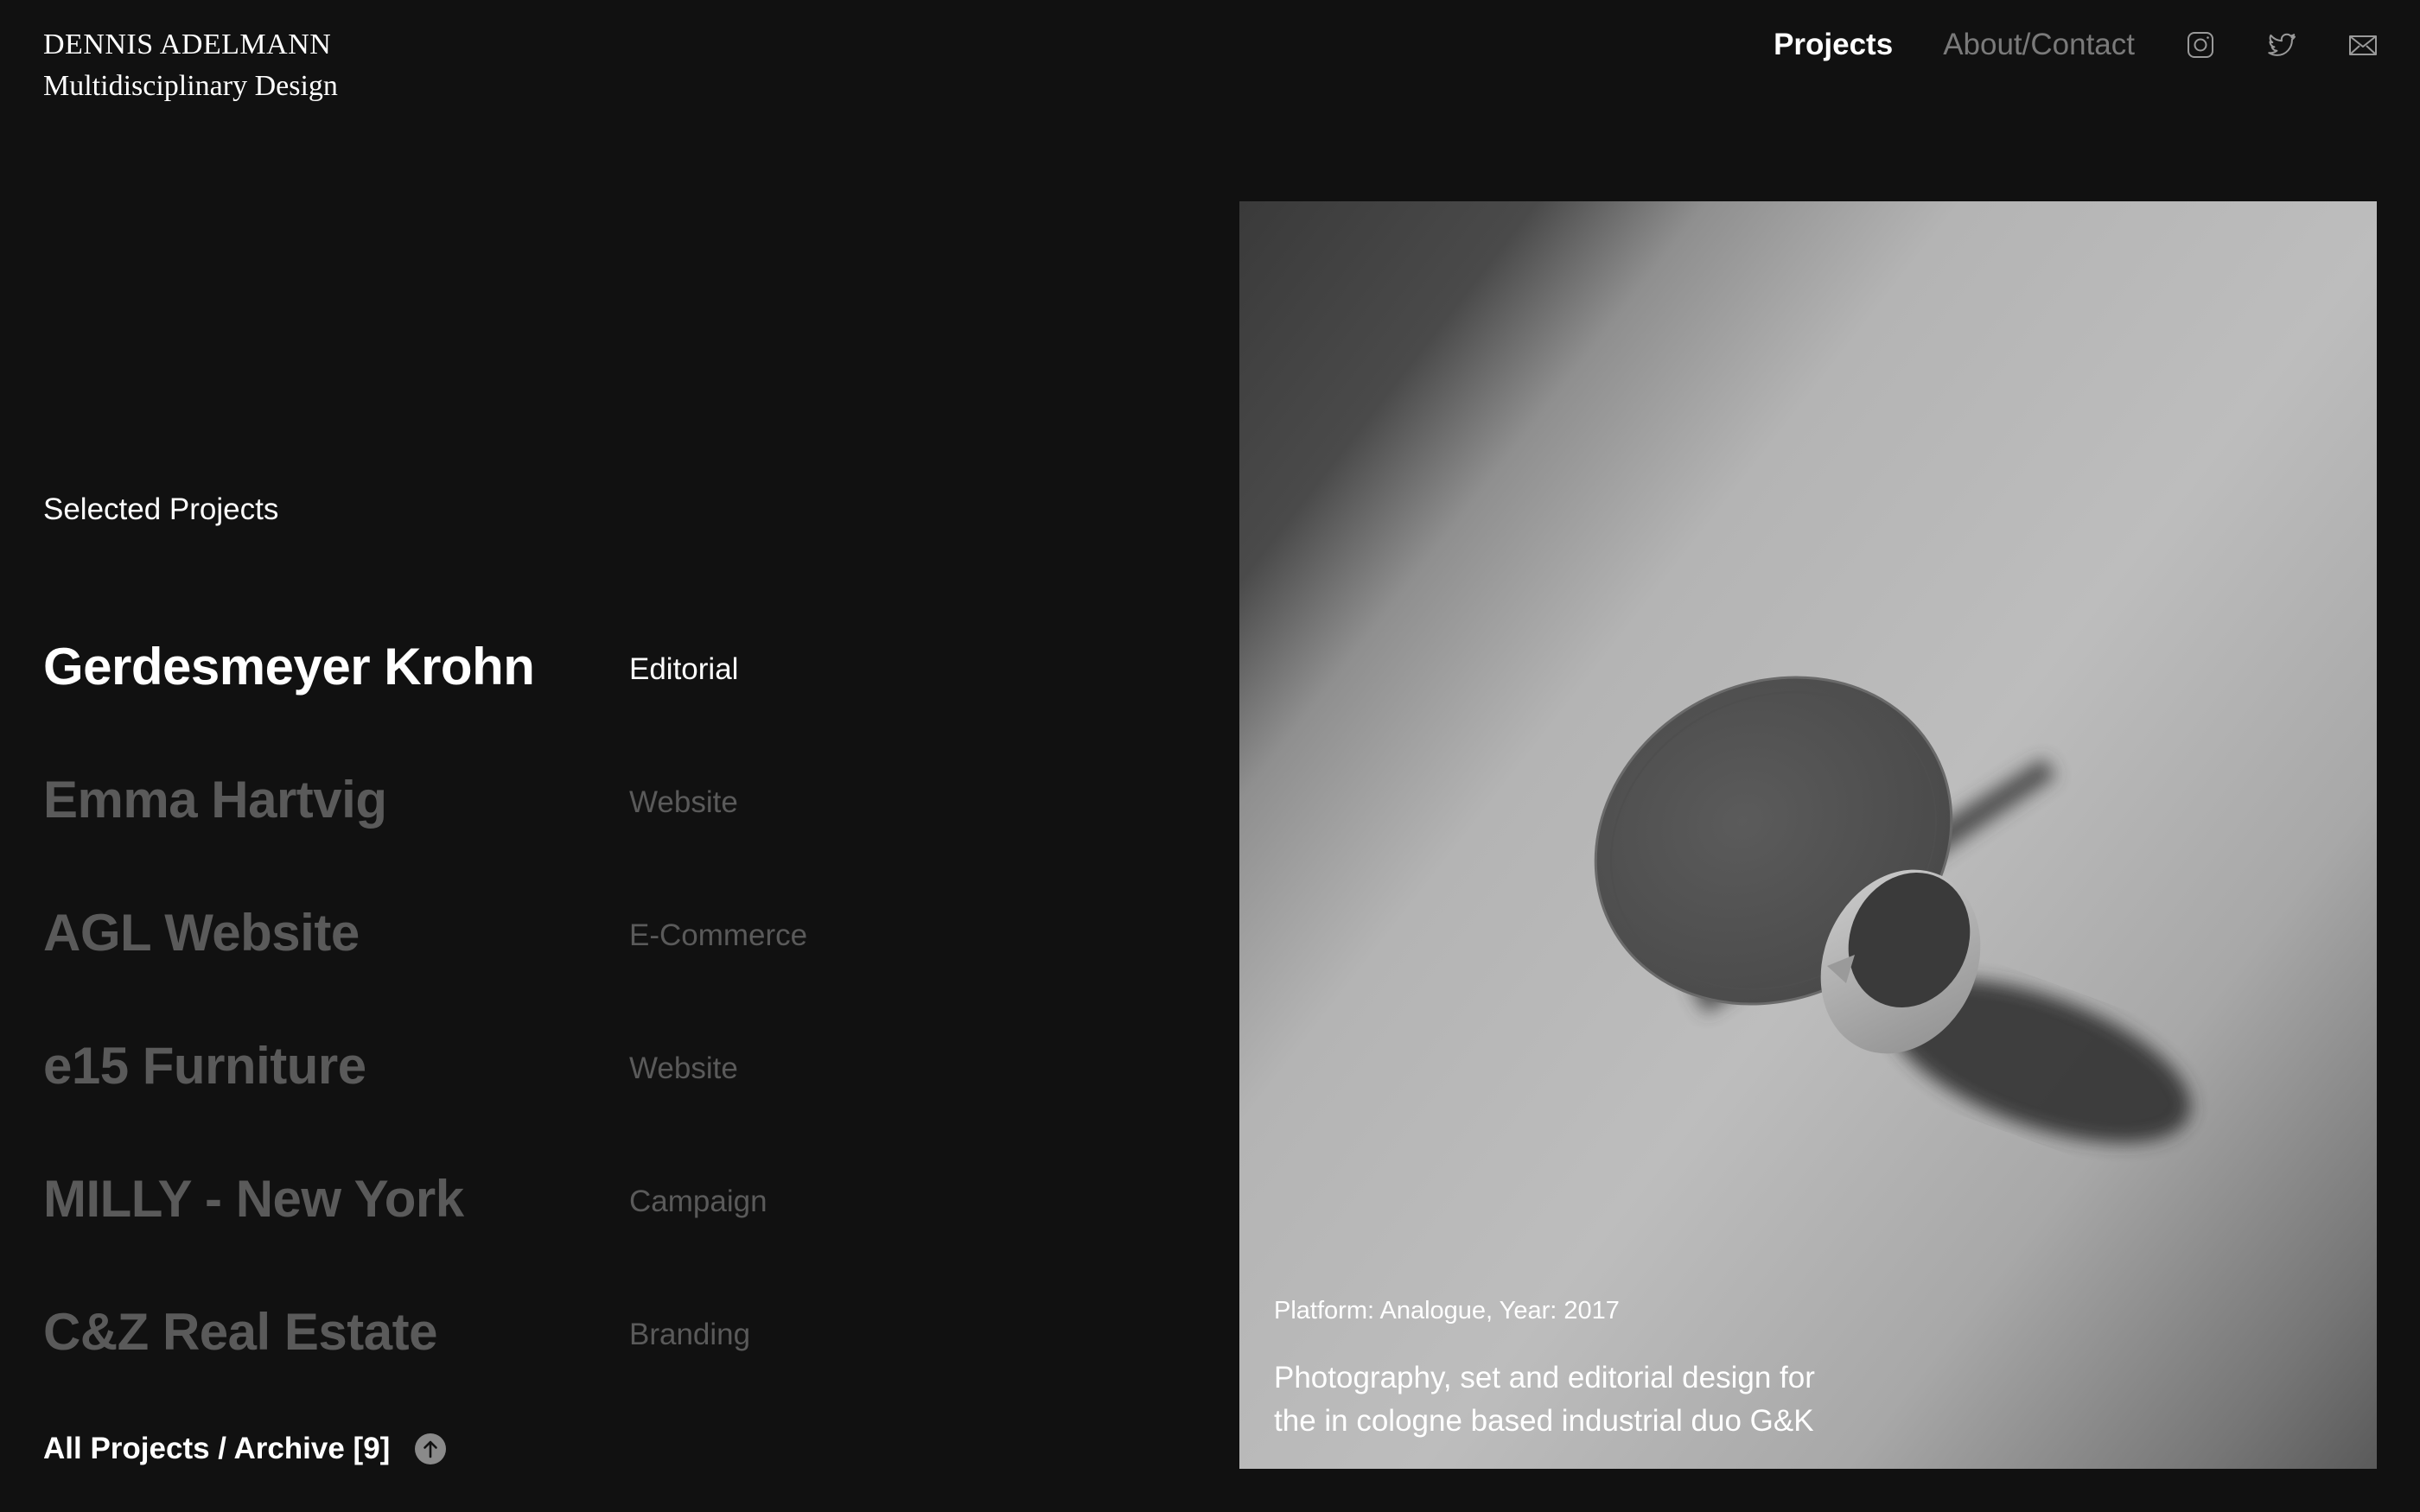 The width and height of the screenshot is (2420, 1512). I want to click on section-title: Selected Projects, so click(161, 509).